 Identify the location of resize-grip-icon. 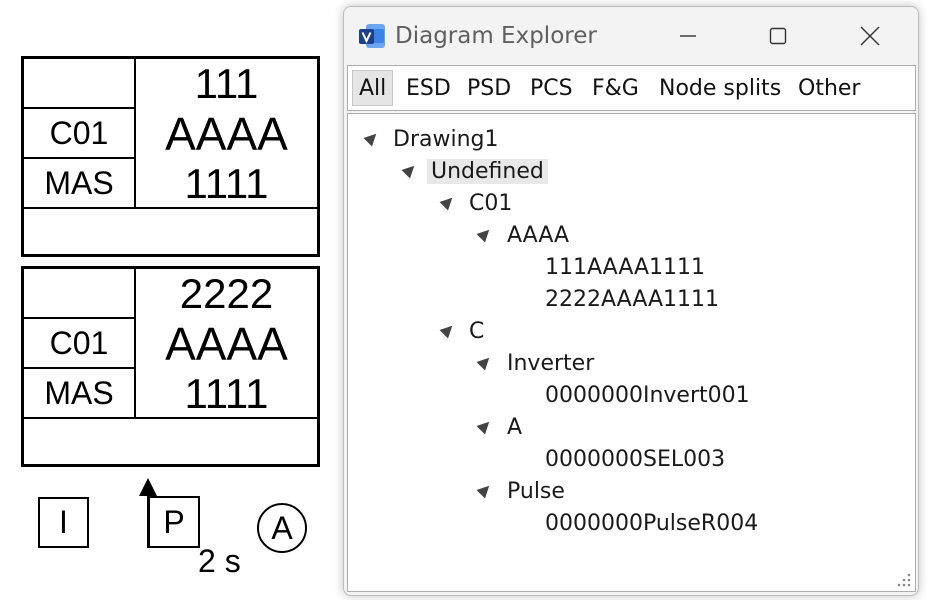
(902, 578).